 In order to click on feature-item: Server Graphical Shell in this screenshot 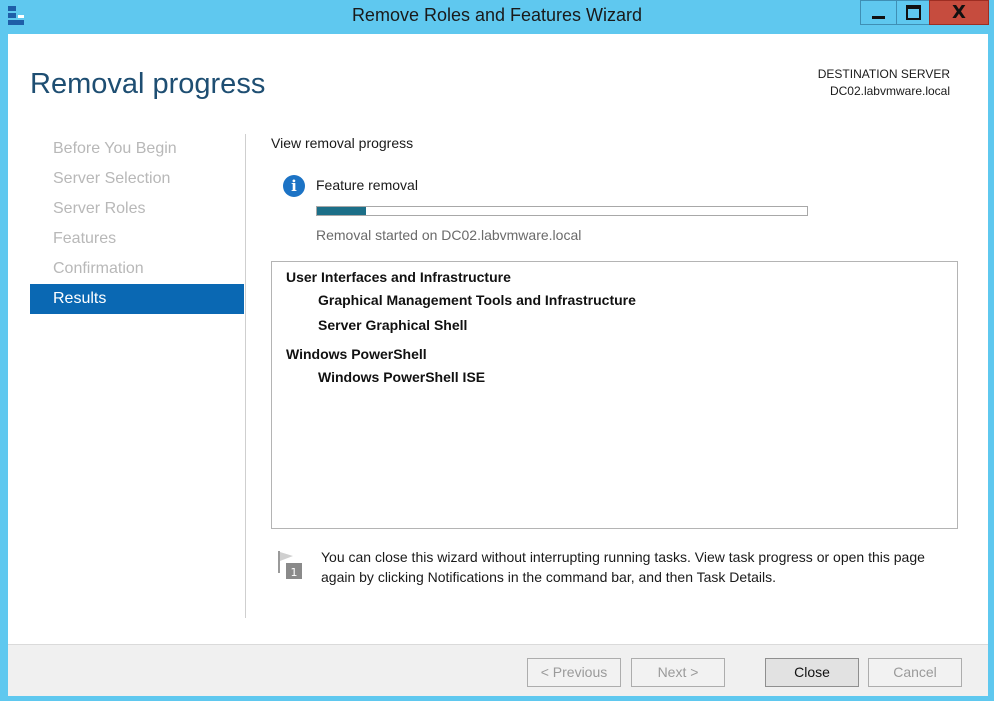, I will do `click(393, 325)`.